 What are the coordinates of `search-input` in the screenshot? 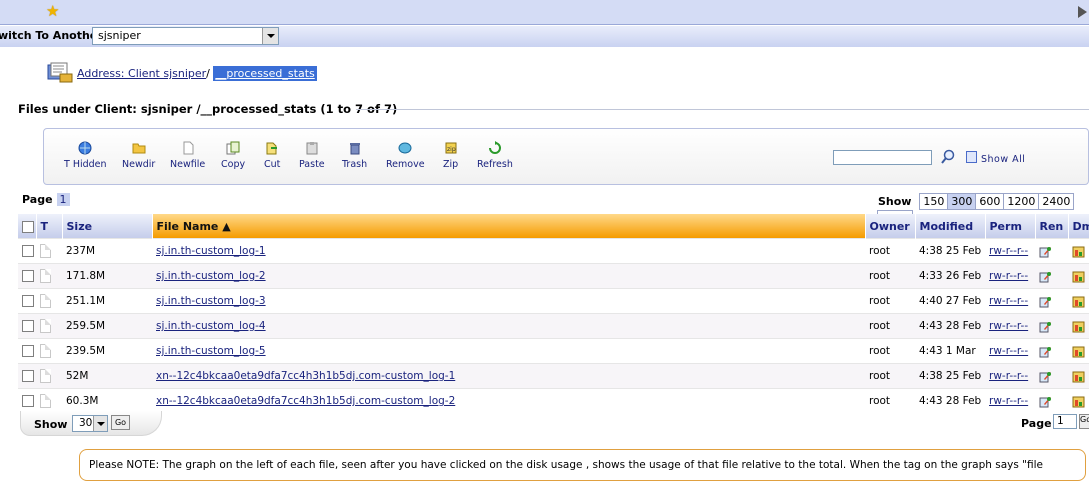 It's located at (882, 157).